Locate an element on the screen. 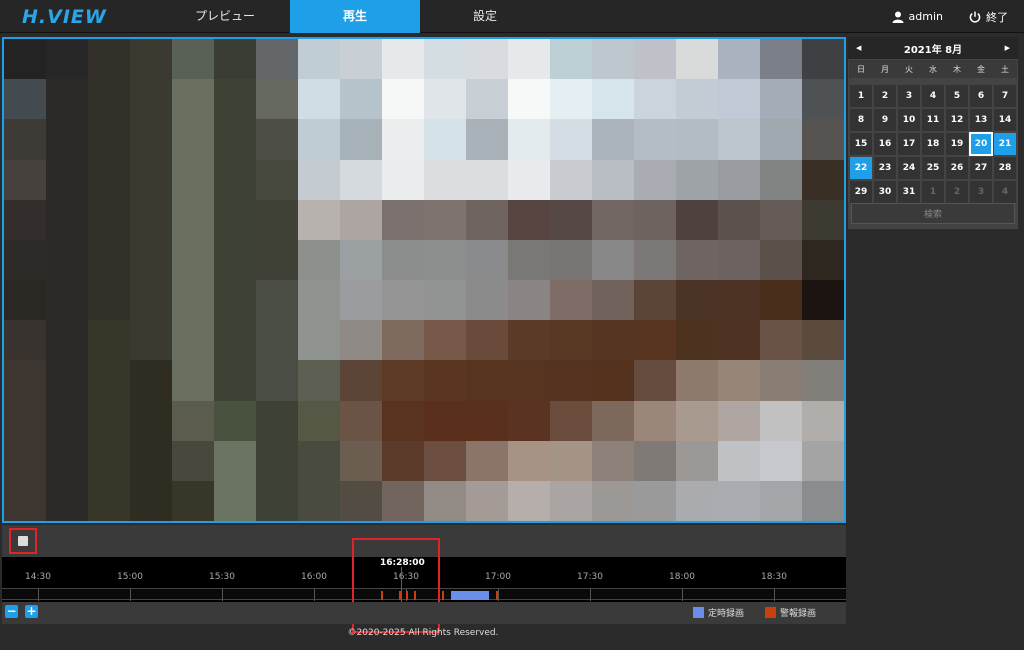  tab-playback: 再生 is located at coordinates (355, 16).